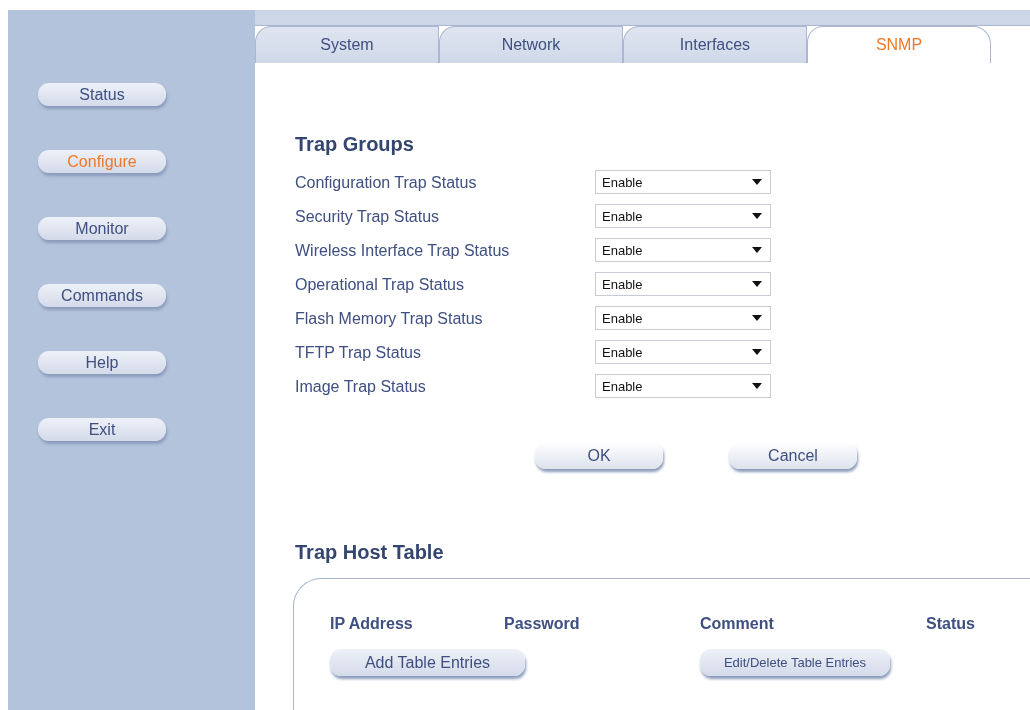 This screenshot has width=1030, height=710. I want to click on form-button: OK, so click(599, 455).